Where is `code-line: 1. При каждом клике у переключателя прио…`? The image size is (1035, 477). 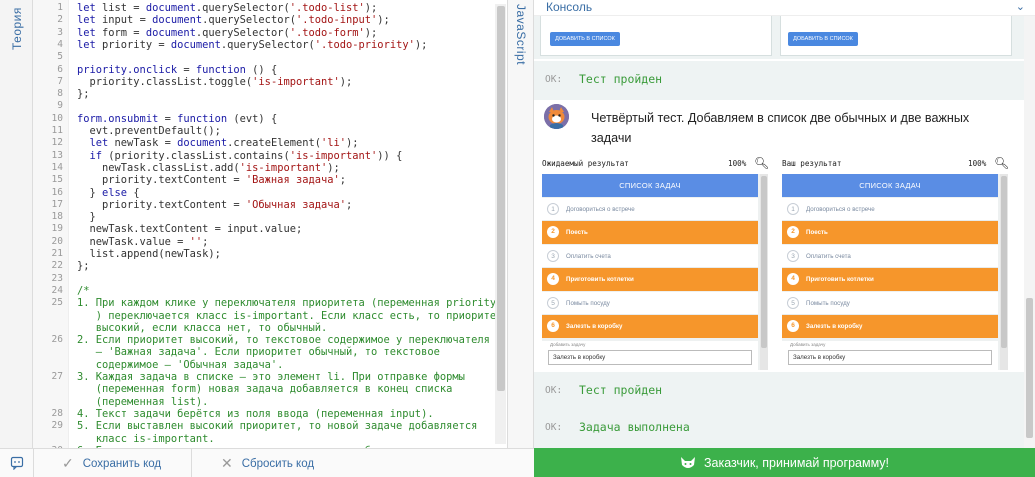
code-line: 1. При каждом клике у переключателя прио… is located at coordinates (286, 303).